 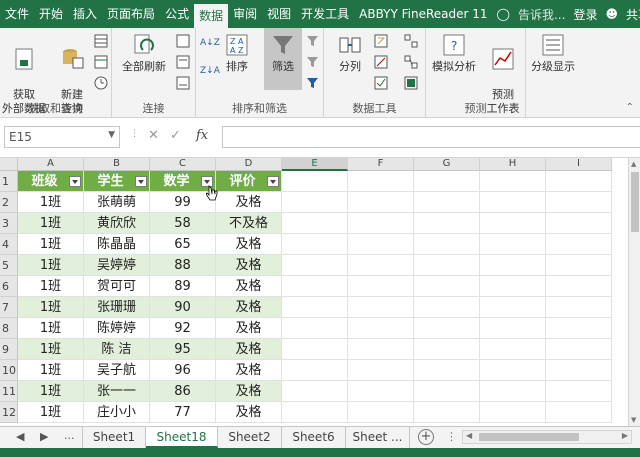 What do you see at coordinates (101, 83) in the screenshot?
I see `clock-icon` at bounding box center [101, 83].